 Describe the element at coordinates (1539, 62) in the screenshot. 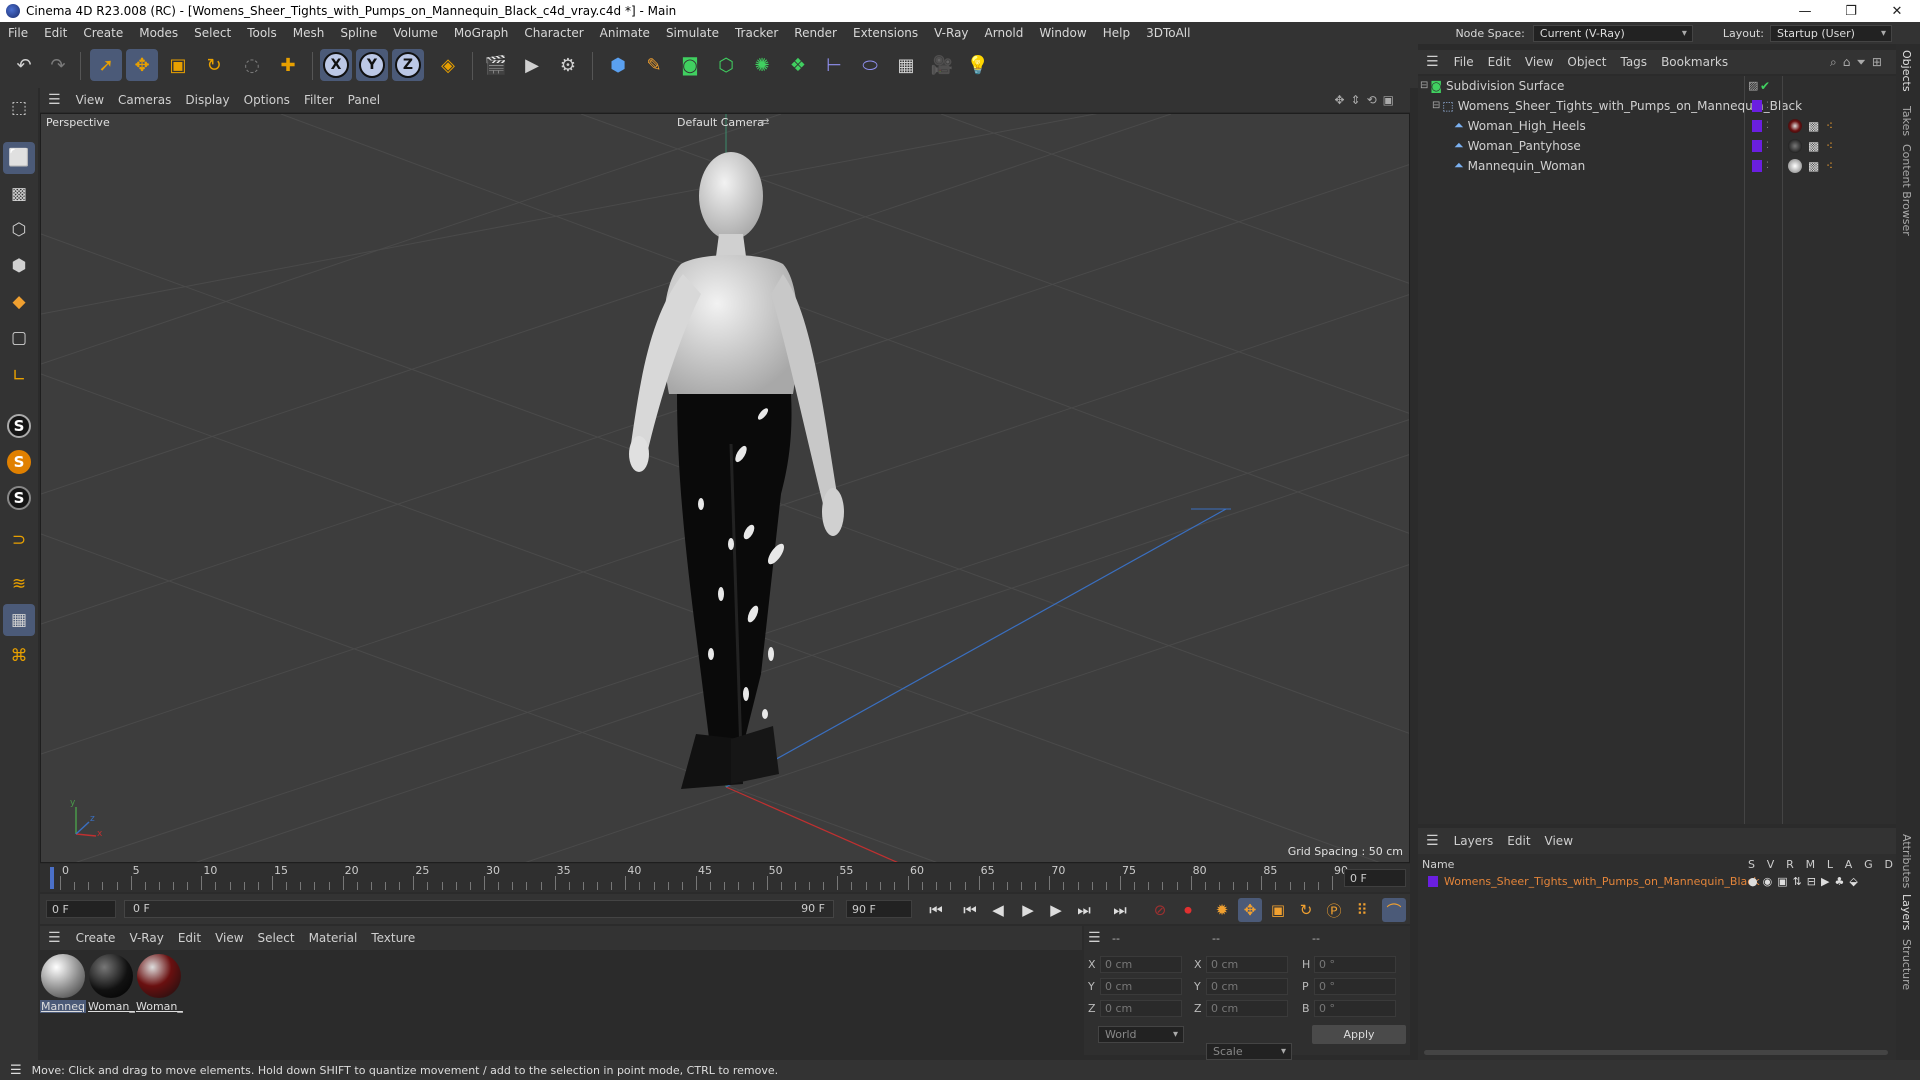

I see `object-menu-view: View` at that location.